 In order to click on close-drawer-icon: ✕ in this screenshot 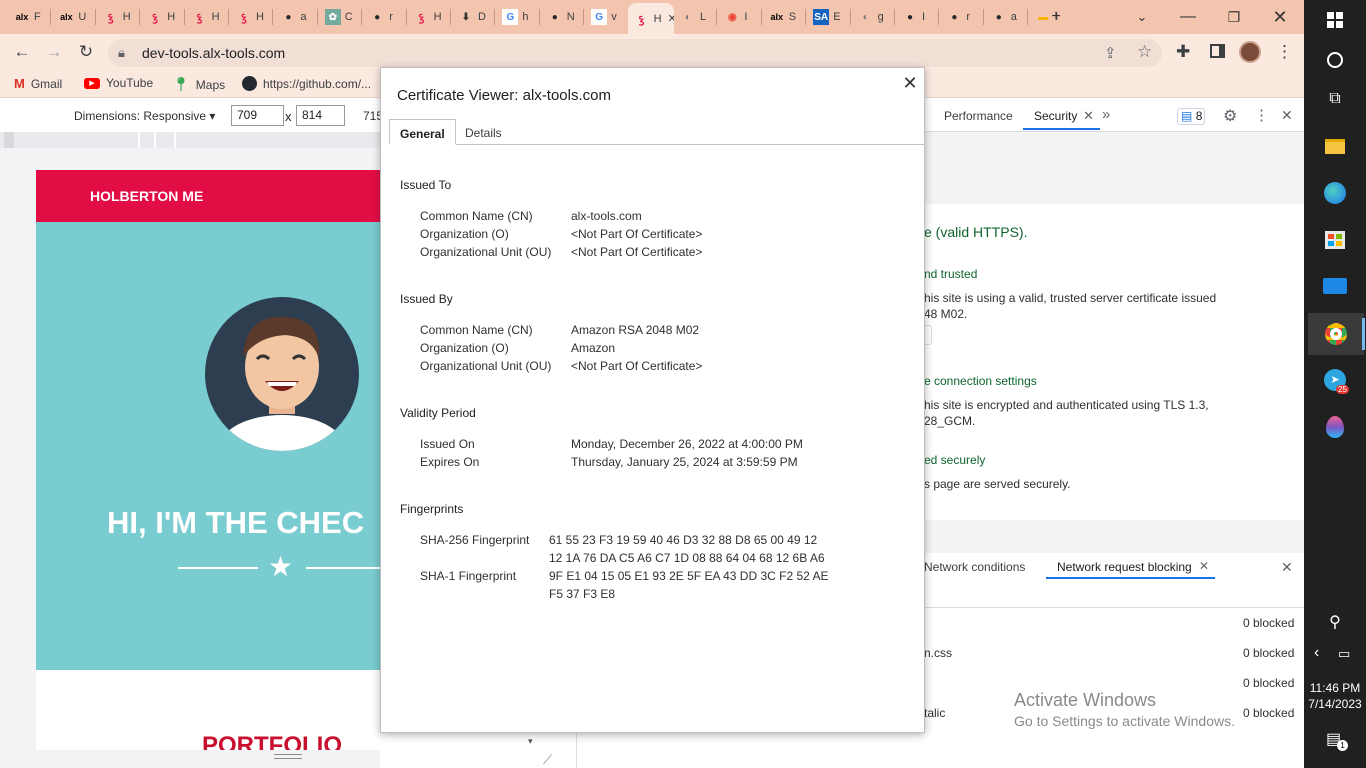, I will do `click(1287, 567)`.